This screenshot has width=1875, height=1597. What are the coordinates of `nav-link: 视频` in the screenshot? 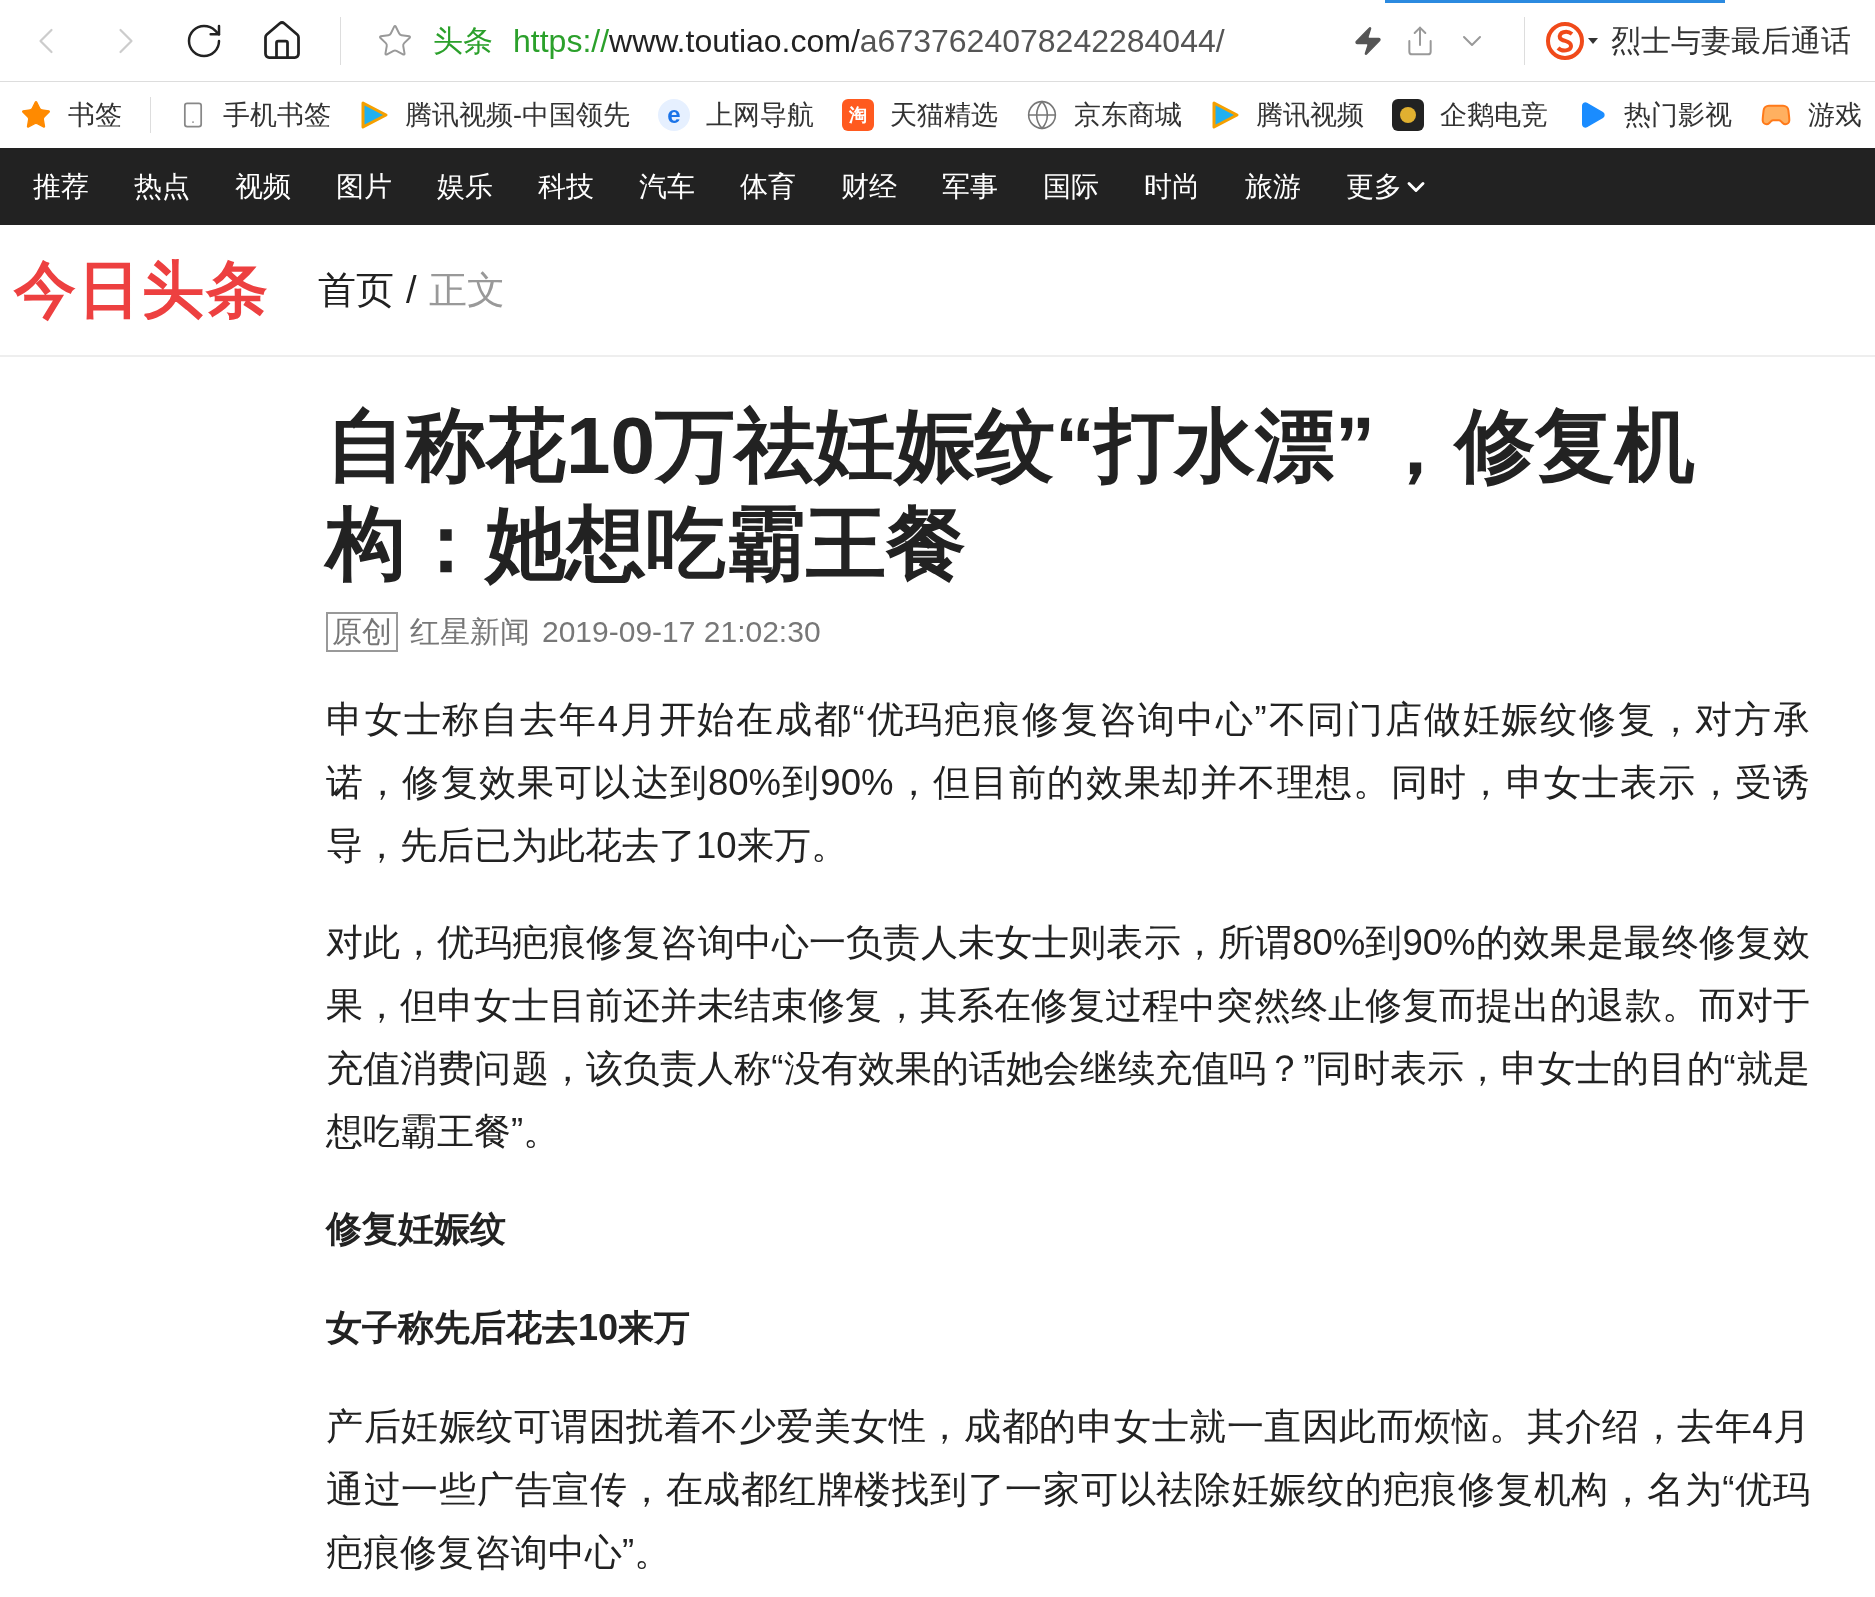 It's located at (263, 186).